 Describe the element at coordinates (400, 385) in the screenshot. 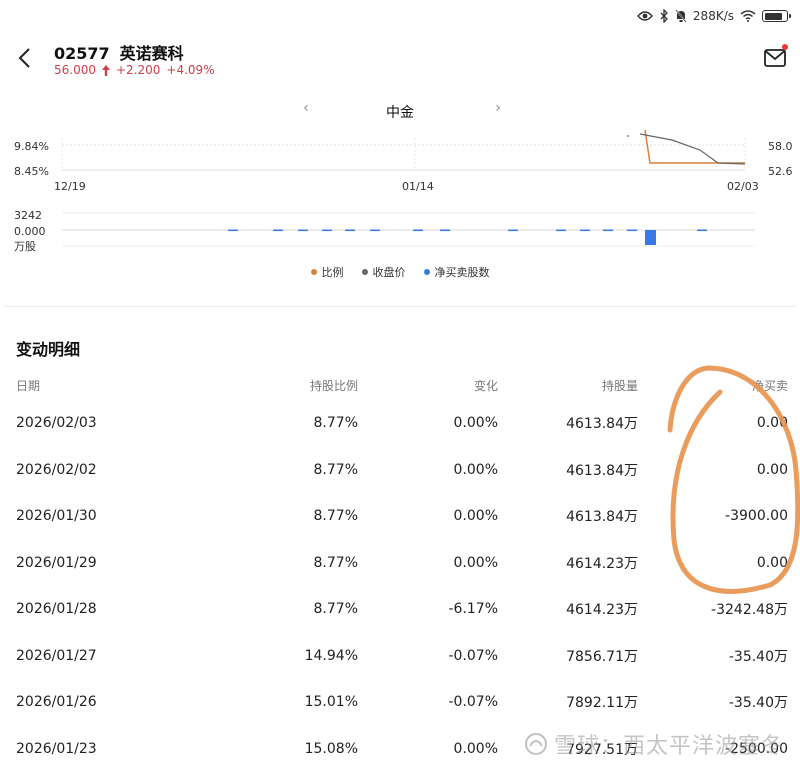

I see `table-header: 日期 持股比例 变化 持股量 净买卖` at that location.